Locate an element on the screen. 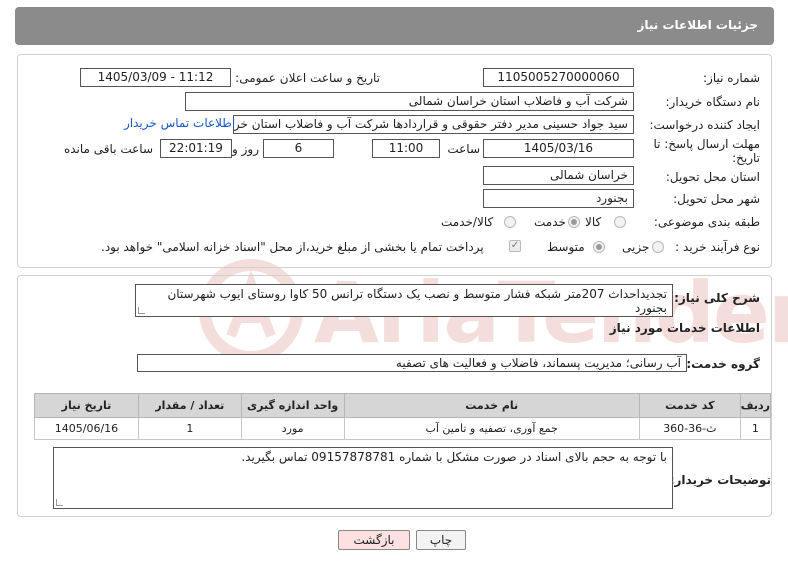 Image resolution: width=788 pixels, height=566 pixels. panel-header: جزئیات اطلاعات نیاز is located at coordinates (394, 26).